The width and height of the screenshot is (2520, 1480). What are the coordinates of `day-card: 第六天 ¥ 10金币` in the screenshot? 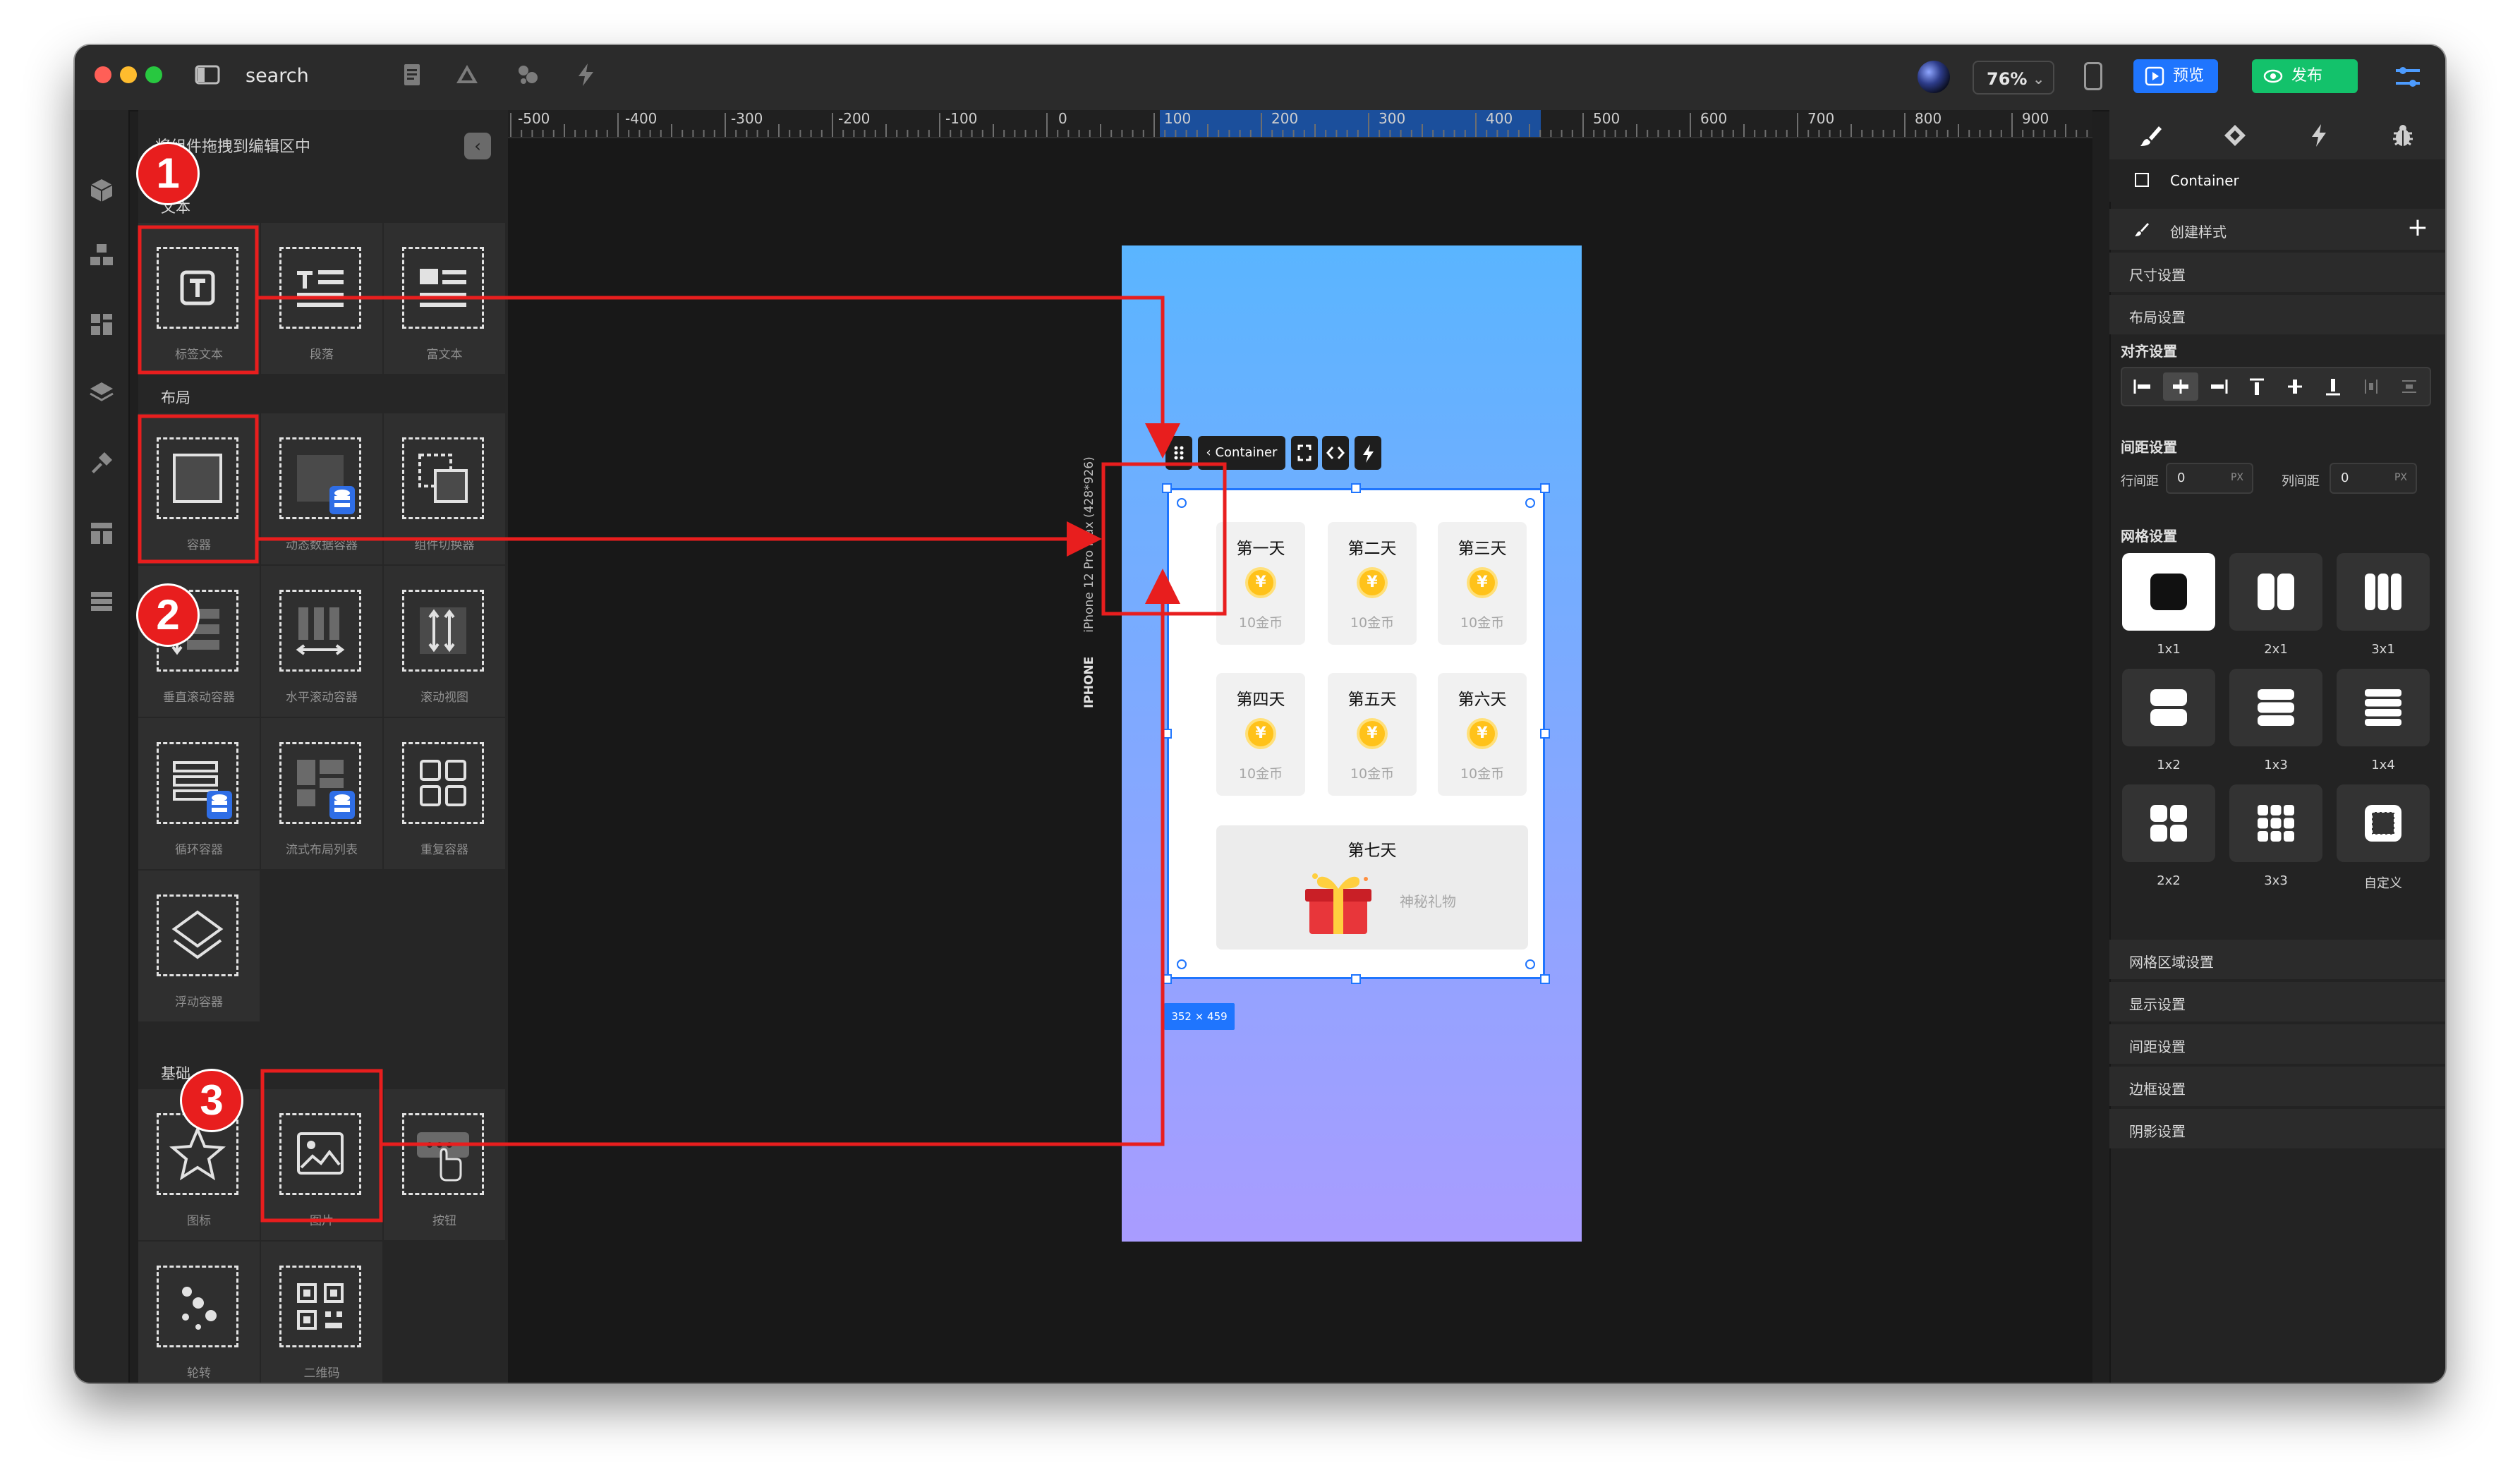 It's located at (1483, 734).